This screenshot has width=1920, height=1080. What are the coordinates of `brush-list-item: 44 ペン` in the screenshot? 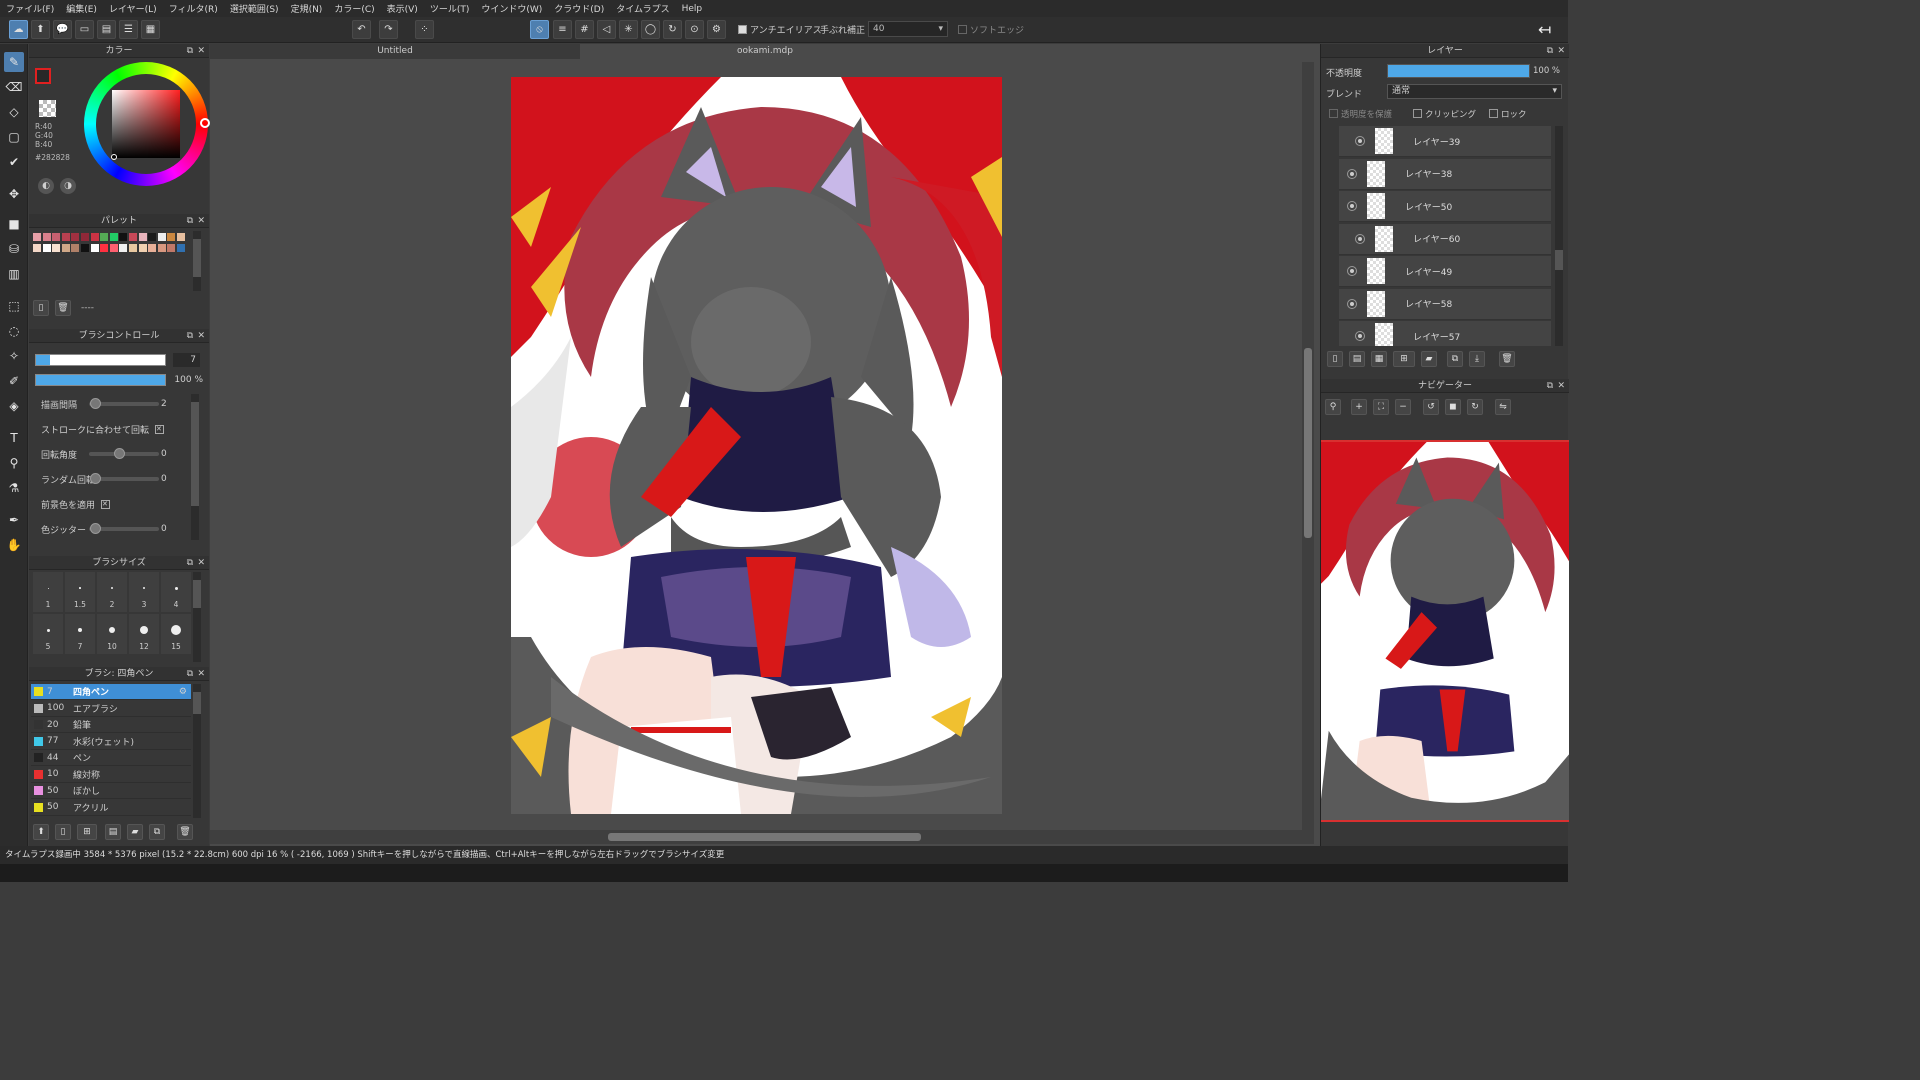 It's located at (111, 758).